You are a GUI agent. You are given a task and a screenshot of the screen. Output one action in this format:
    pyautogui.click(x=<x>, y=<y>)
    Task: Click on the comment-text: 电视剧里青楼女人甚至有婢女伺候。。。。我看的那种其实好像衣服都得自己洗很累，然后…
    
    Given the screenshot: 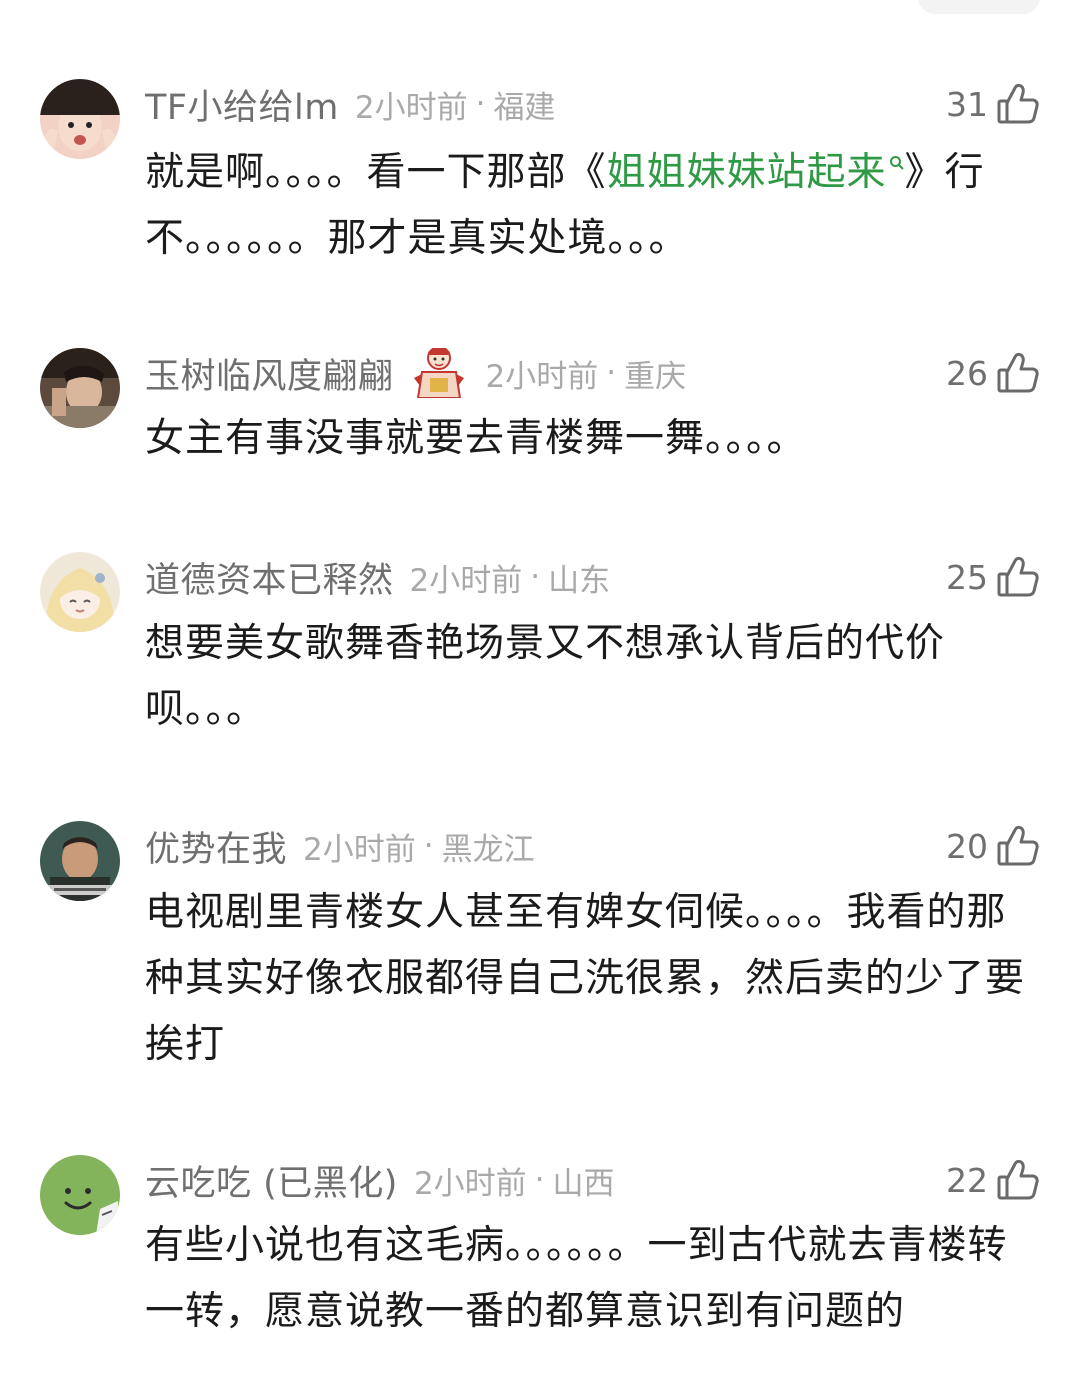 What is the action you would take?
    pyautogui.click(x=585, y=978)
    